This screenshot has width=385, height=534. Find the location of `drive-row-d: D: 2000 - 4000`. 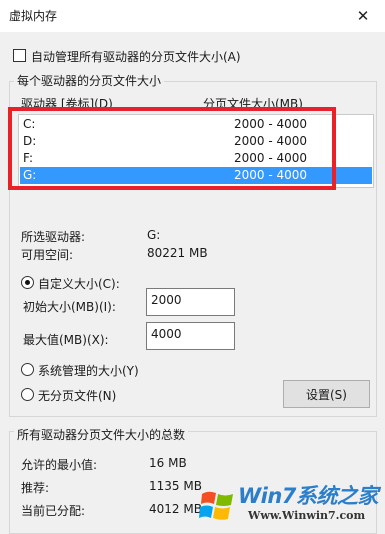

drive-row-d: D: 2000 - 4000 is located at coordinates (196, 141).